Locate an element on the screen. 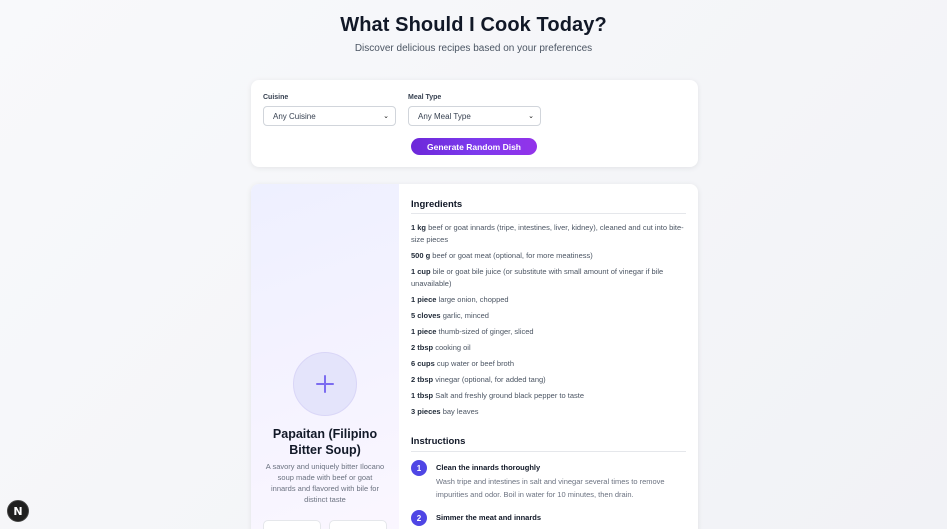 The width and height of the screenshot is (947, 529). meal-type-label: Meal Type is located at coordinates (425, 97).